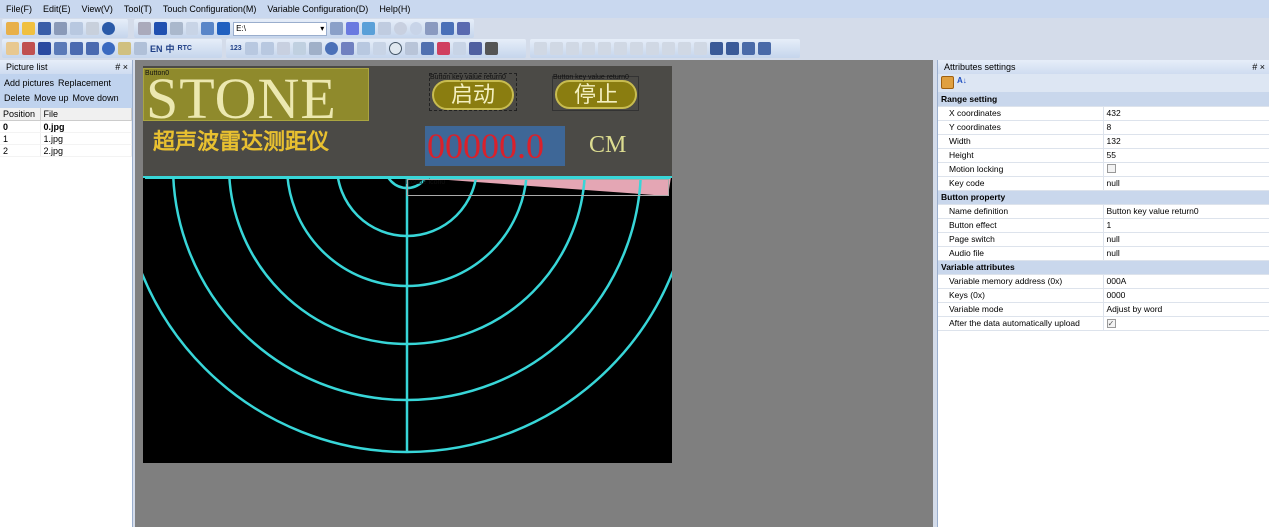  What do you see at coordinates (947, 82) in the screenshot?
I see `categorized-icon` at bounding box center [947, 82].